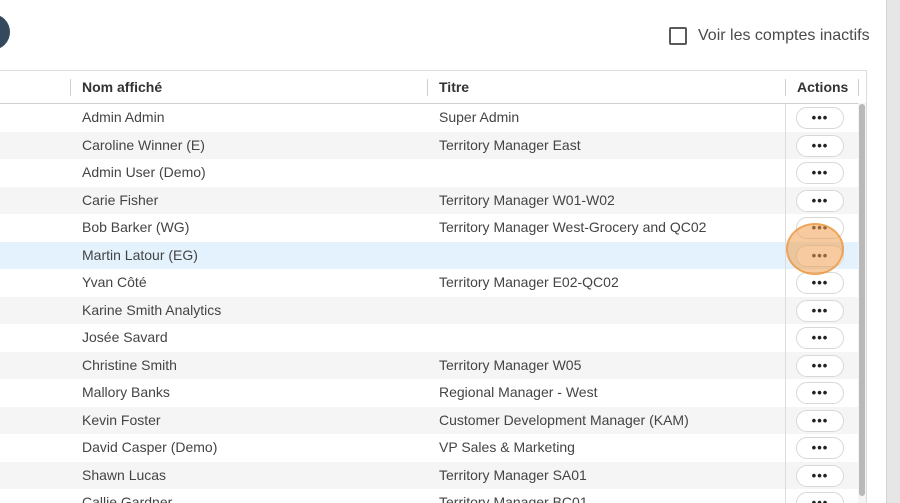  What do you see at coordinates (518, 392) in the screenshot?
I see `title-cell: Regional Manager - West` at bounding box center [518, 392].